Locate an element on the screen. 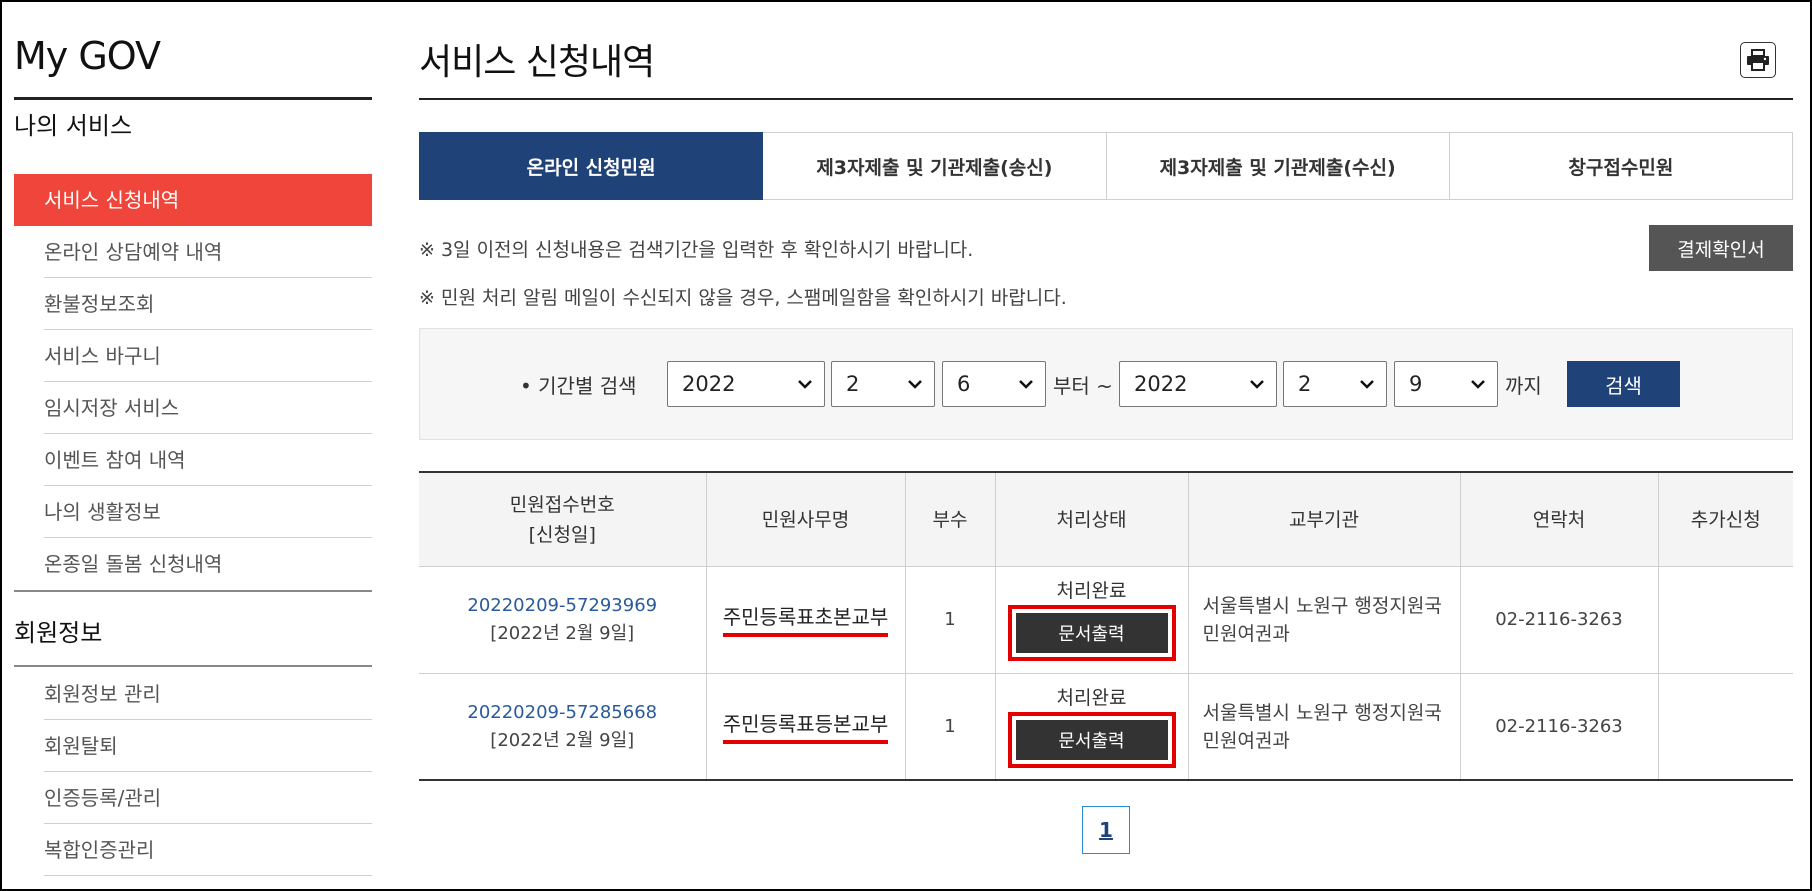 This screenshot has height=891, width=1812. tab-online-applications: 온라인 신청민원 is located at coordinates (591, 166).